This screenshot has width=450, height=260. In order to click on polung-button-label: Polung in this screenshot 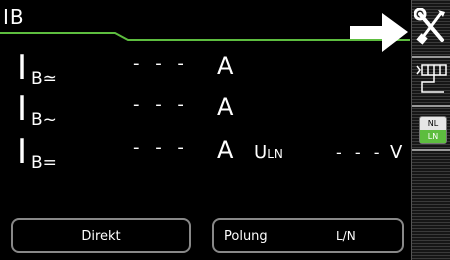, I will do `click(246, 236)`.